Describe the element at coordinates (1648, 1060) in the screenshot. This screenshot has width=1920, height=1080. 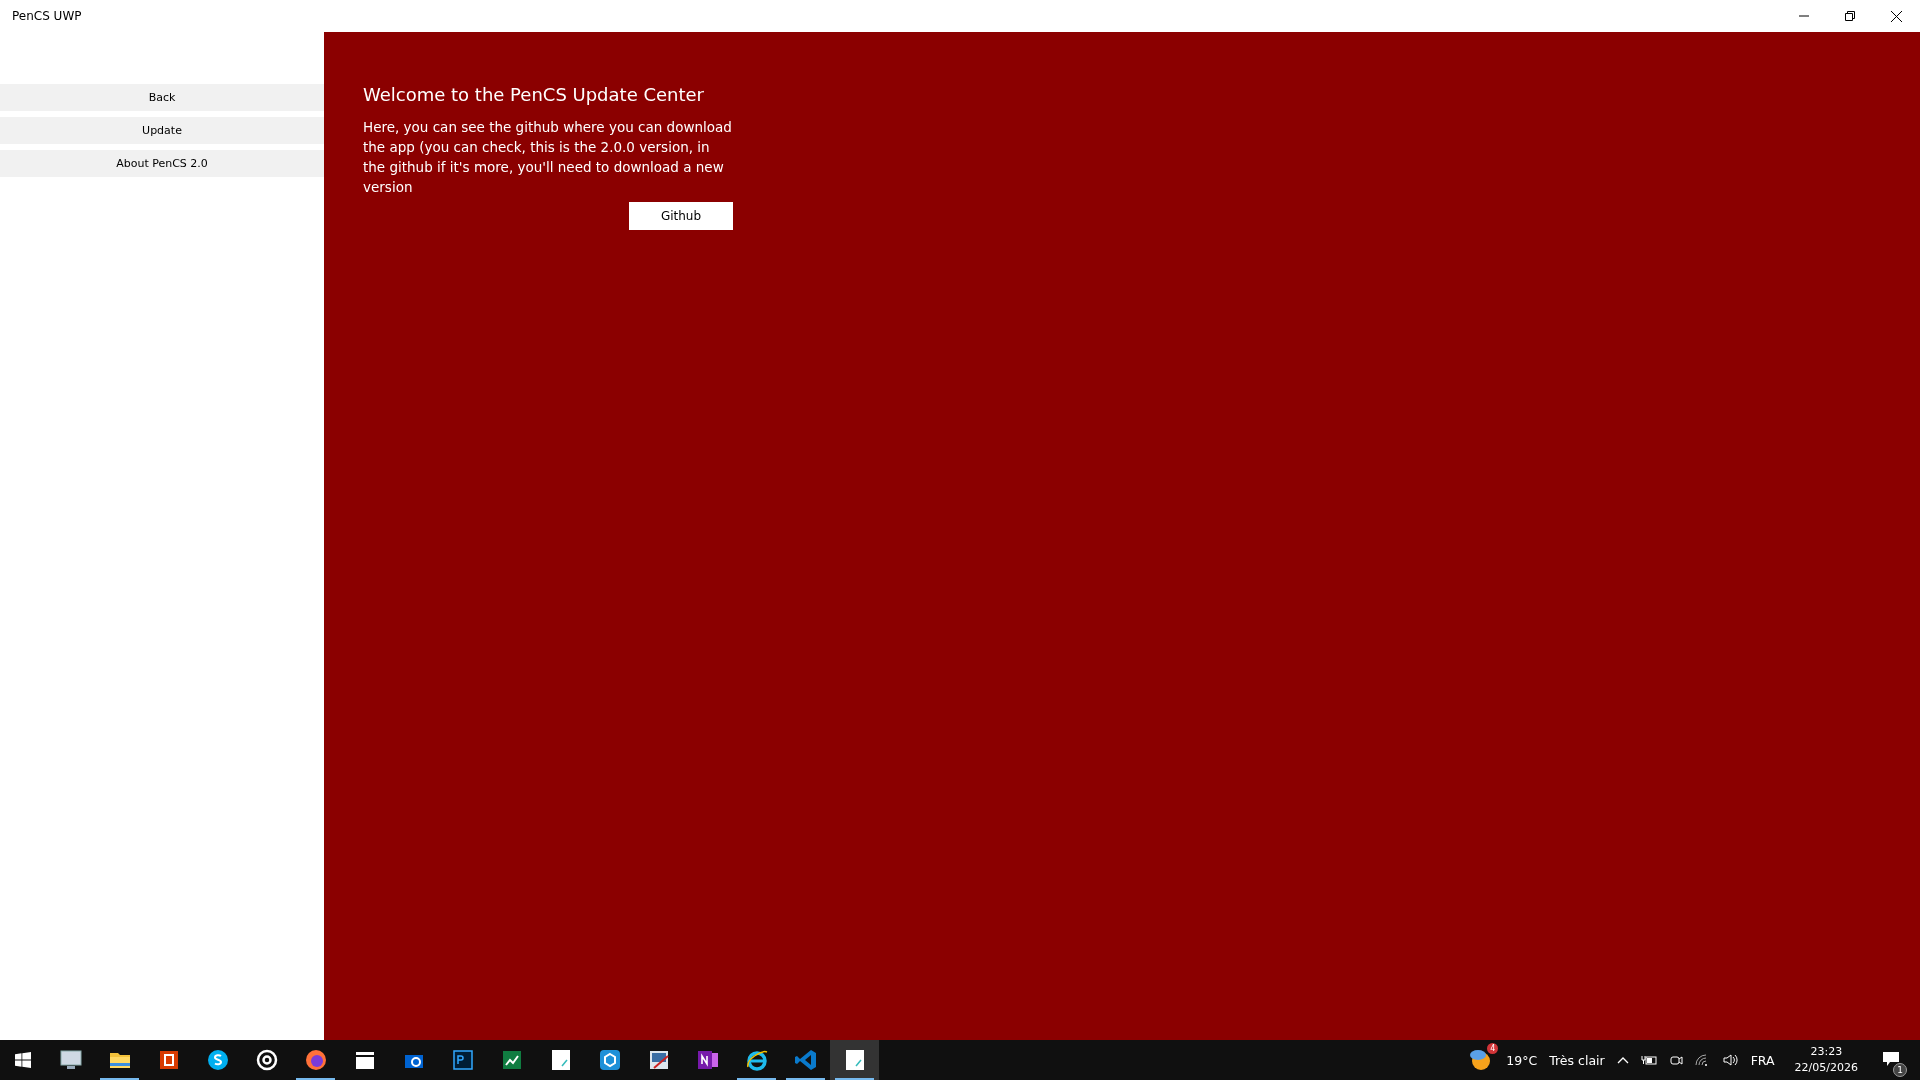
I see `battery-icon` at that location.